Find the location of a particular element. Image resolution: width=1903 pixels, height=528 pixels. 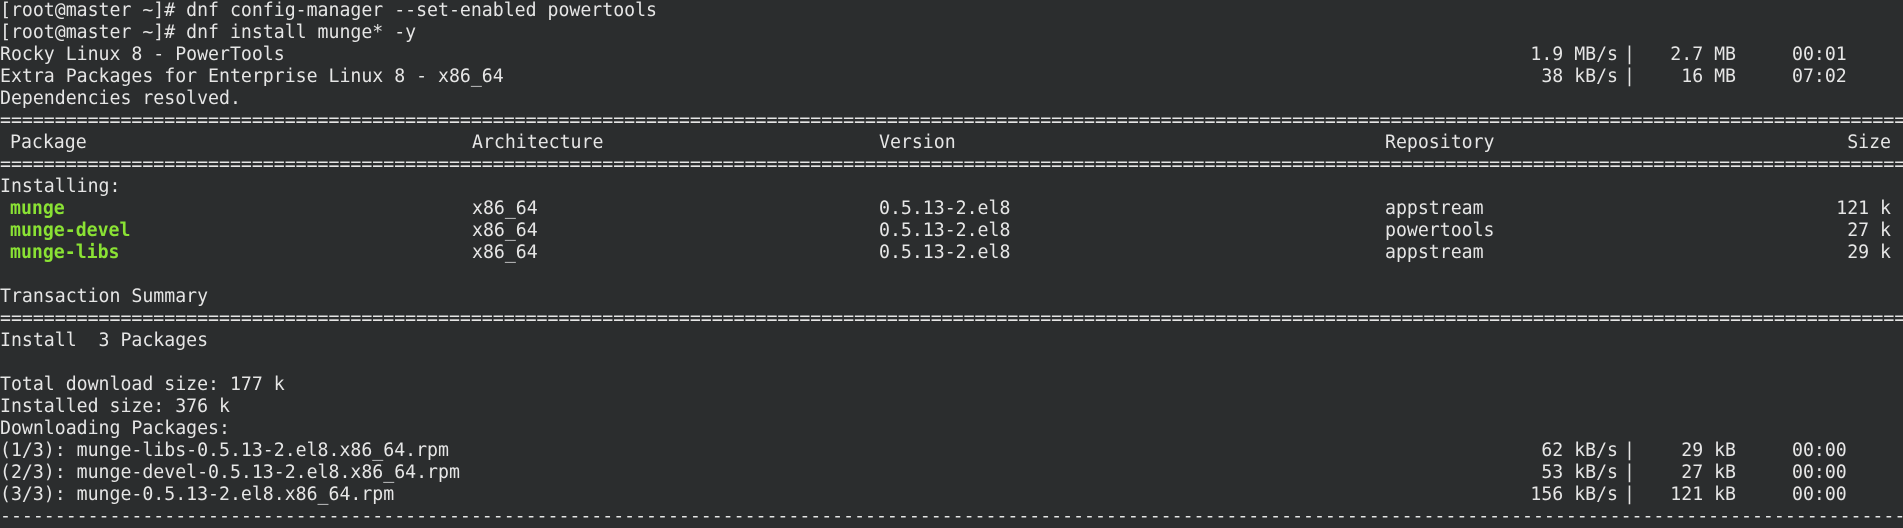

repo-time: 07:02 is located at coordinates (1819, 76).